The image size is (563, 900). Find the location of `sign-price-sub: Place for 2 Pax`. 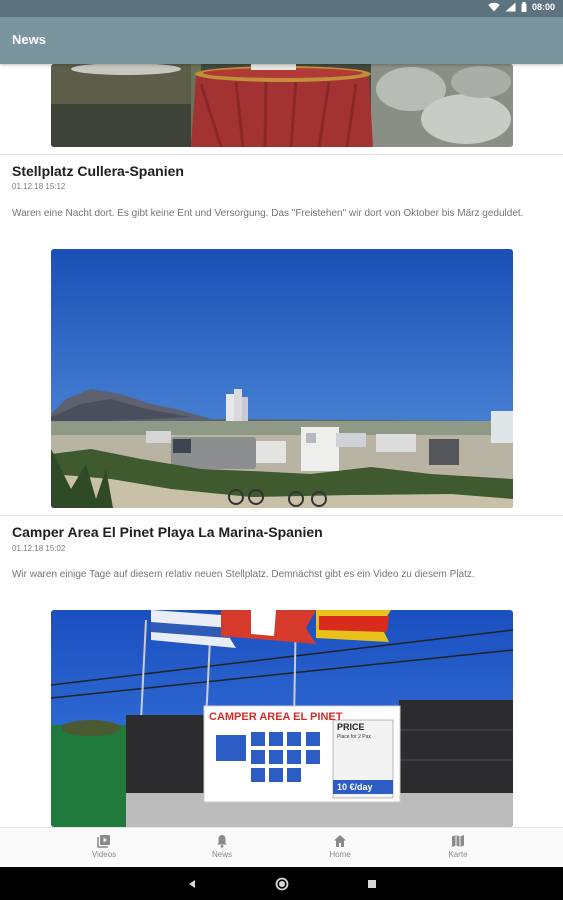

sign-price-sub: Place for 2 Pax is located at coordinates (354, 737).